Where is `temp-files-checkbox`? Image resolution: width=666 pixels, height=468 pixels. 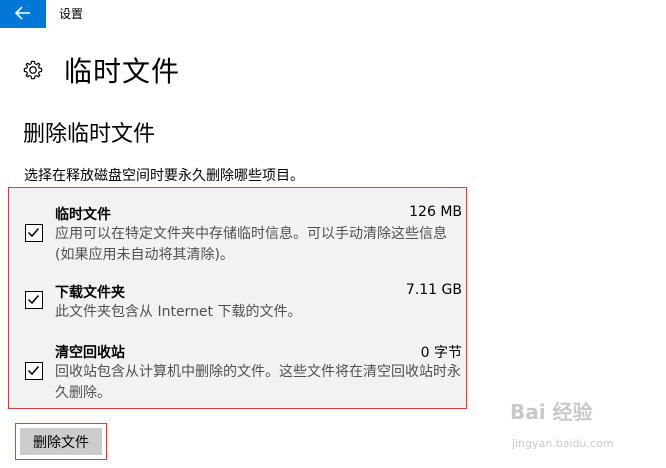 temp-files-checkbox is located at coordinates (34, 233).